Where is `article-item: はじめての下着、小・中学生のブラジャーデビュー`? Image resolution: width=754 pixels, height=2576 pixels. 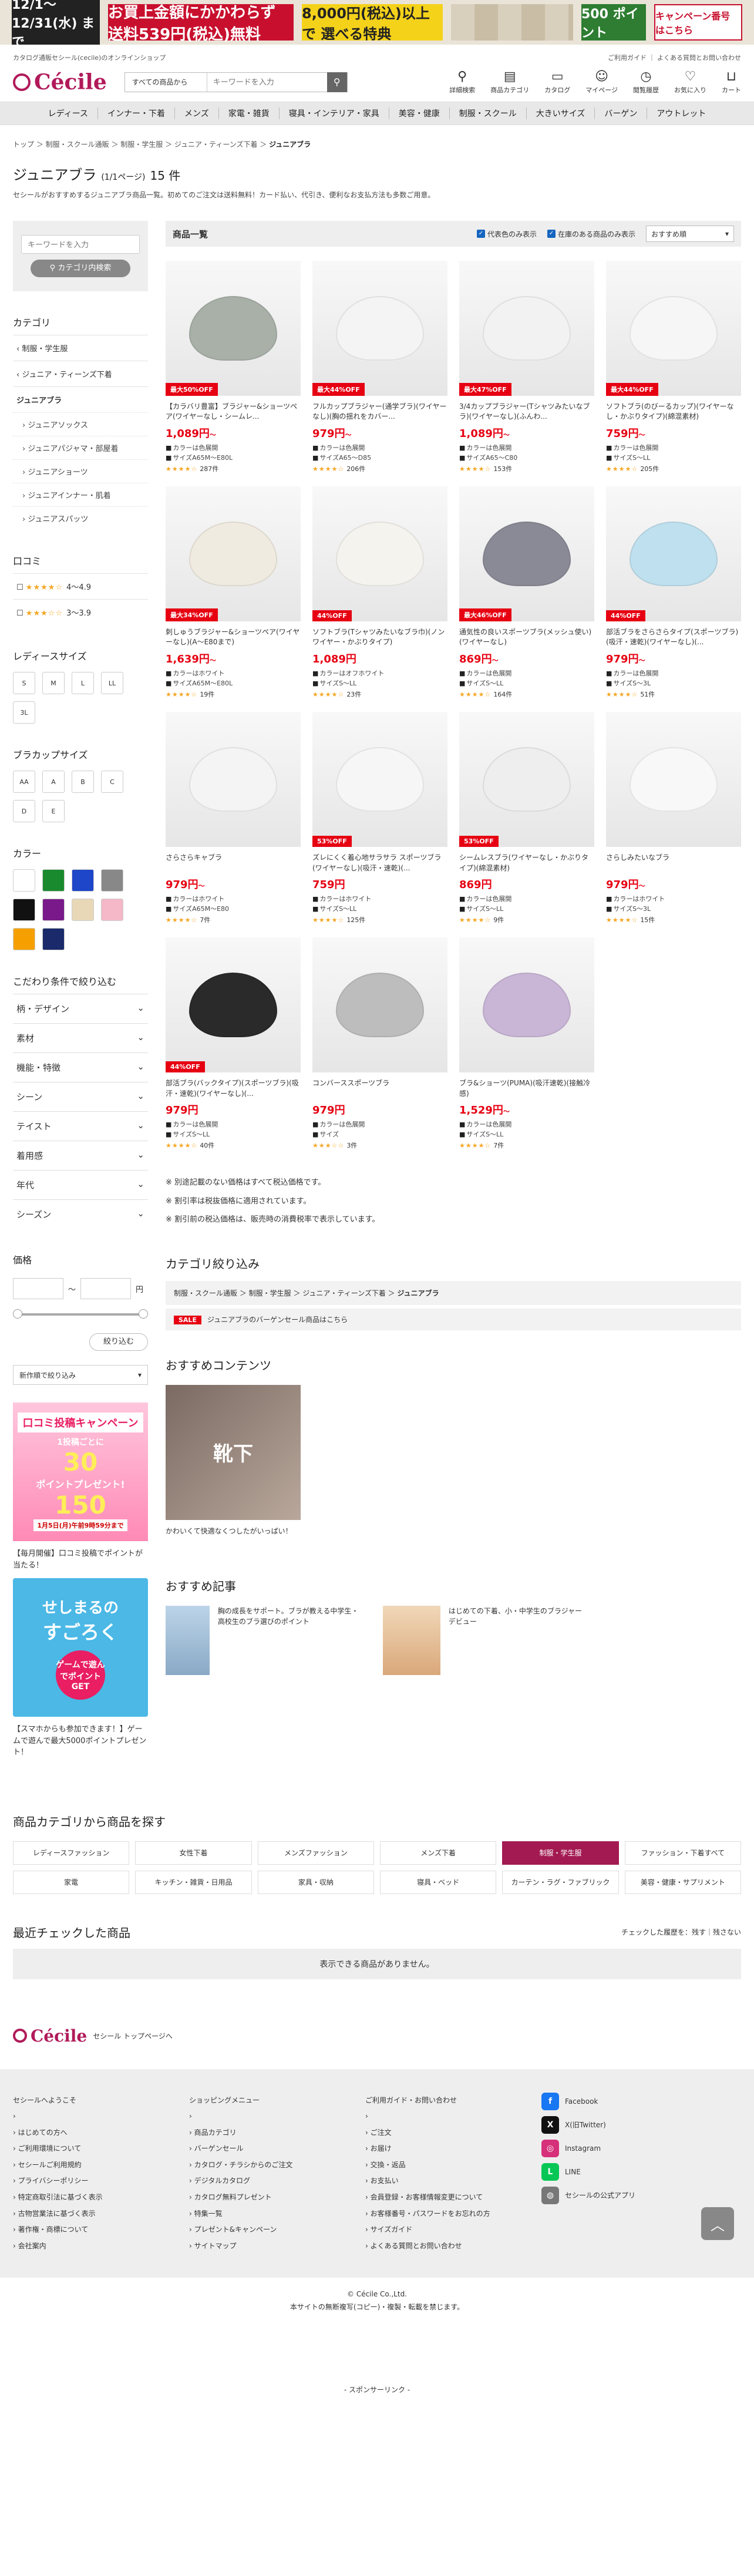 article-item: はじめての下着、小・中学生のブラジャーデビュー is located at coordinates (483, 1640).